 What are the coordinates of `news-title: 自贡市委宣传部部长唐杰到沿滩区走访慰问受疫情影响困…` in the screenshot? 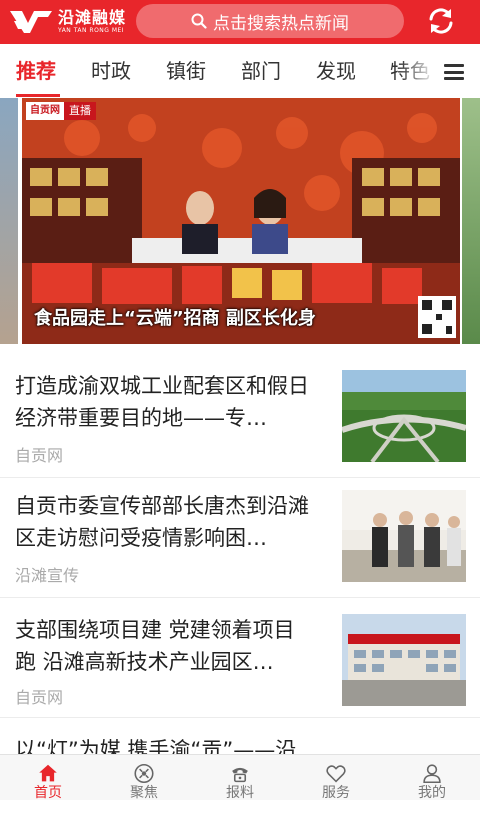 It's located at (165, 522).